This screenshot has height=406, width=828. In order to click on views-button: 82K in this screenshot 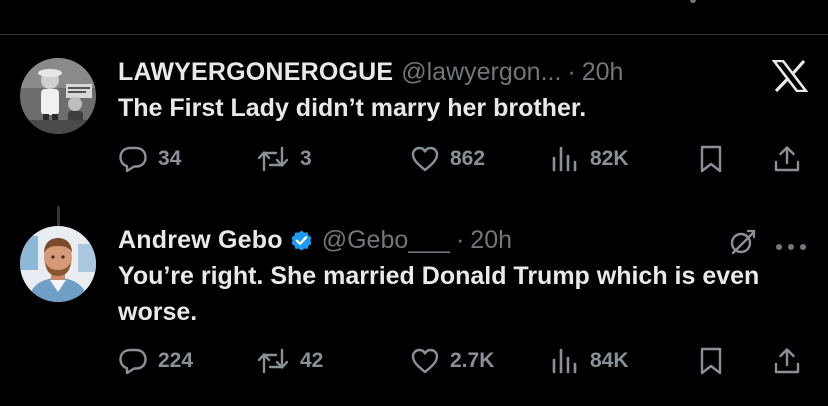, I will do `click(589, 159)`.